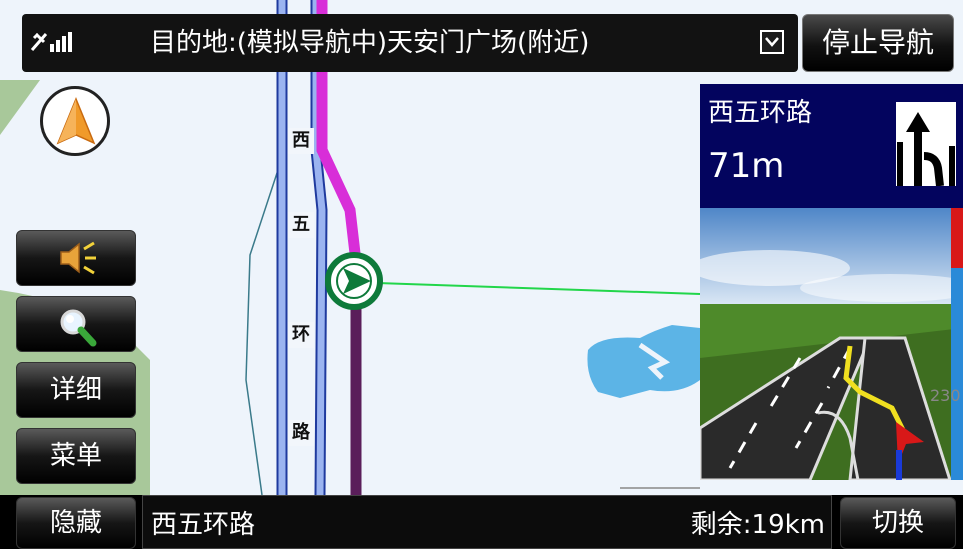 Image resolution: width=963 pixels, height=549 pixels. I want to click on search-button, so click(76, 324).